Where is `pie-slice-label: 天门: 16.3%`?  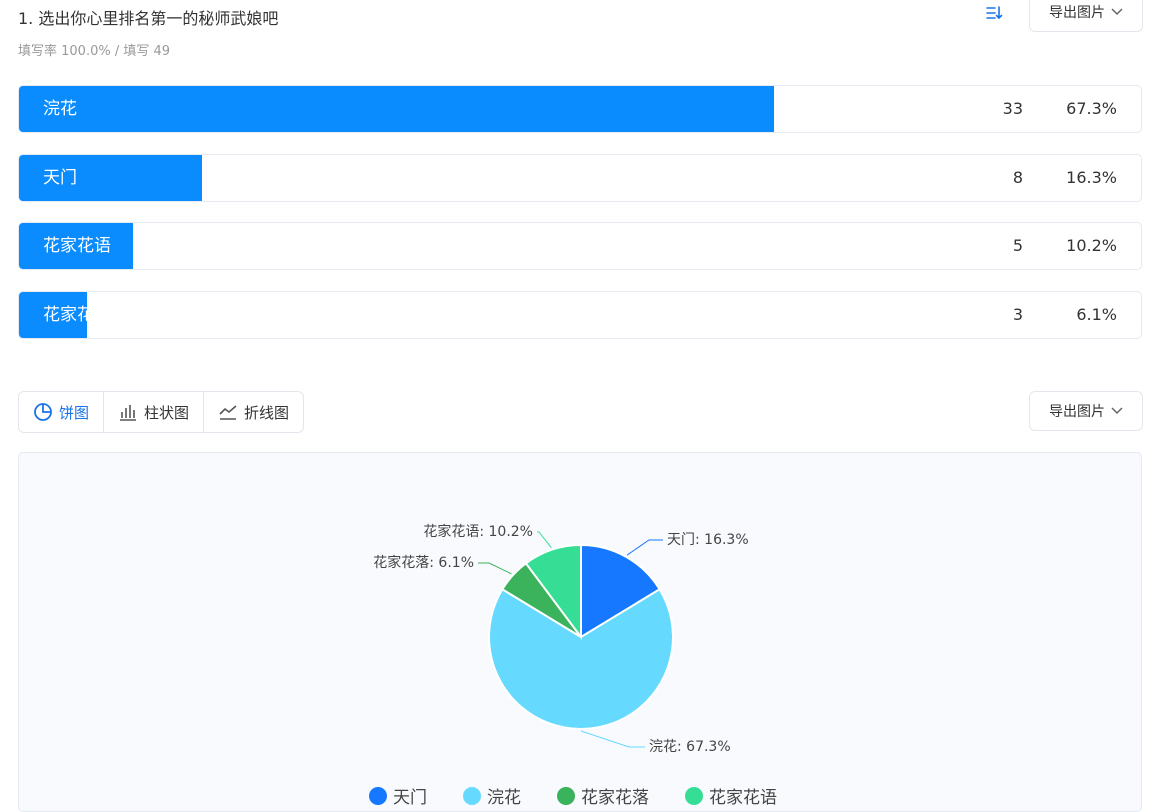
pie-slice-label: 天门: 16.3% is located at coordinates (708, 540).